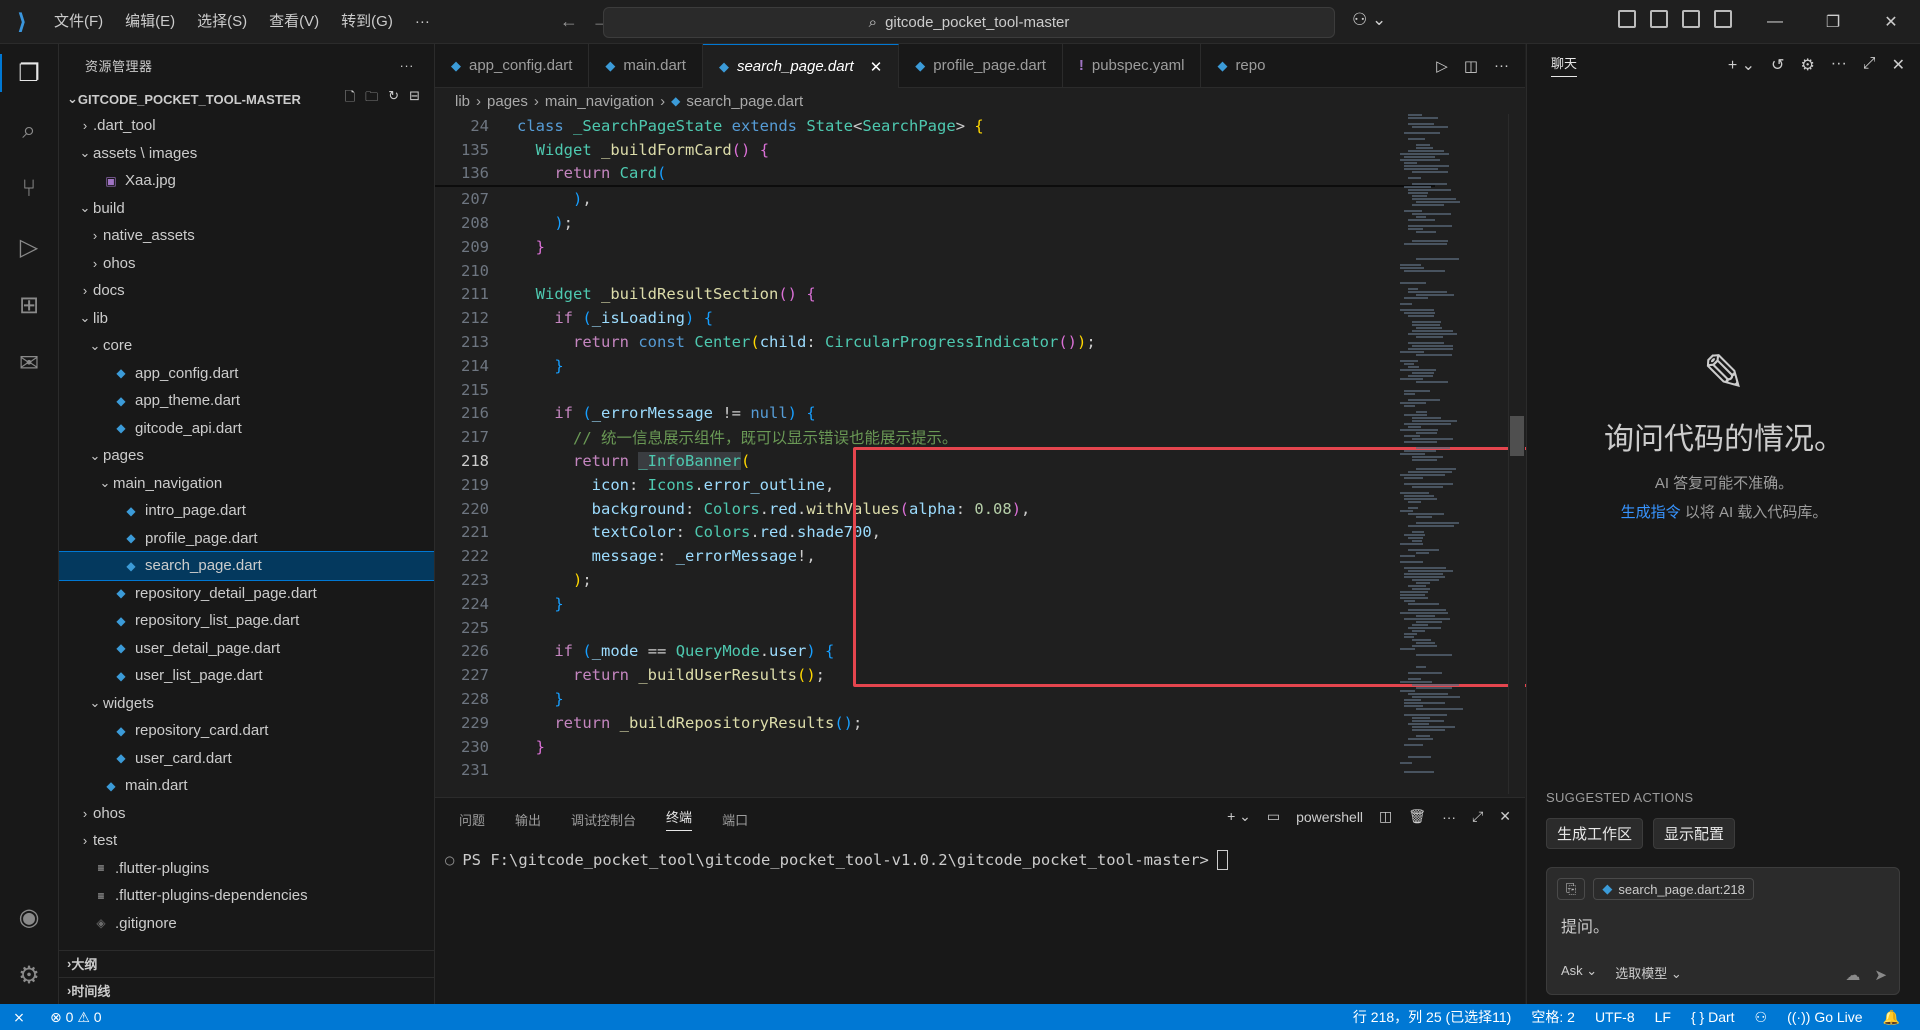 This screenshot has width=1920, height=1030. I want to click on tree-item: › test, so click(246, 841).